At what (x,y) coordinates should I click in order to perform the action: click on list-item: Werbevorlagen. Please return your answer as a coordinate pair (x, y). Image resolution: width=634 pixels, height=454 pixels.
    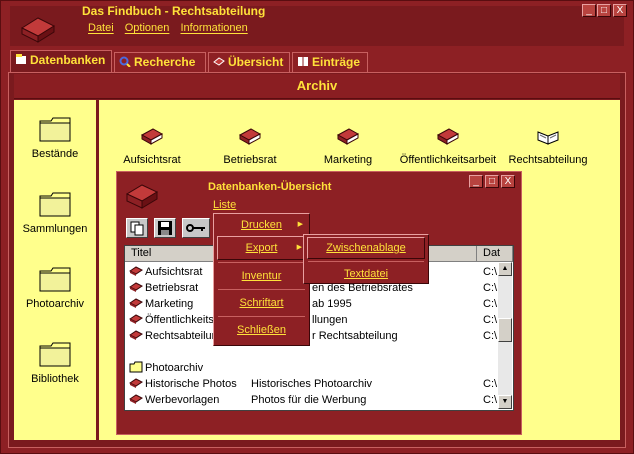
    Looking at the image, I should click on (174, 400).